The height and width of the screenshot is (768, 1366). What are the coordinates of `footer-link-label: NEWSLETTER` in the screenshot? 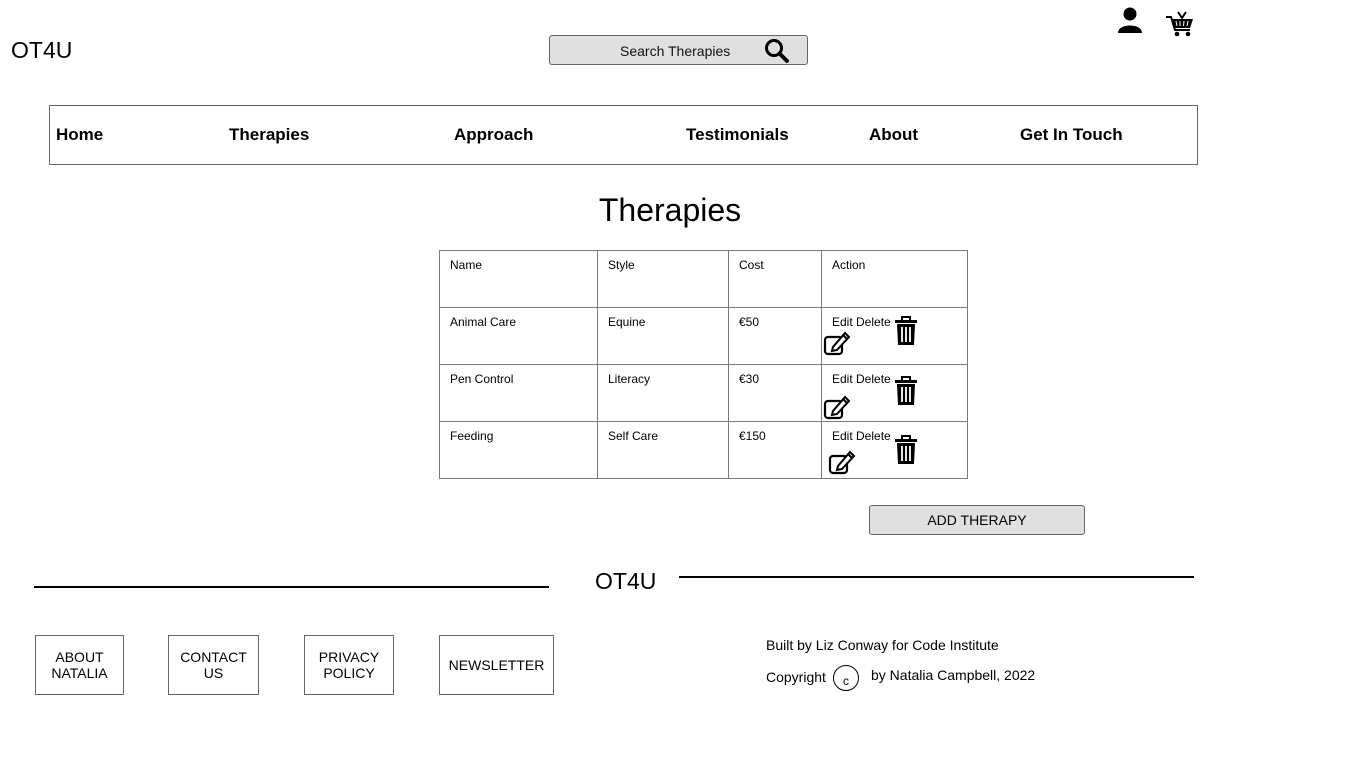 It's located at (496, 665).